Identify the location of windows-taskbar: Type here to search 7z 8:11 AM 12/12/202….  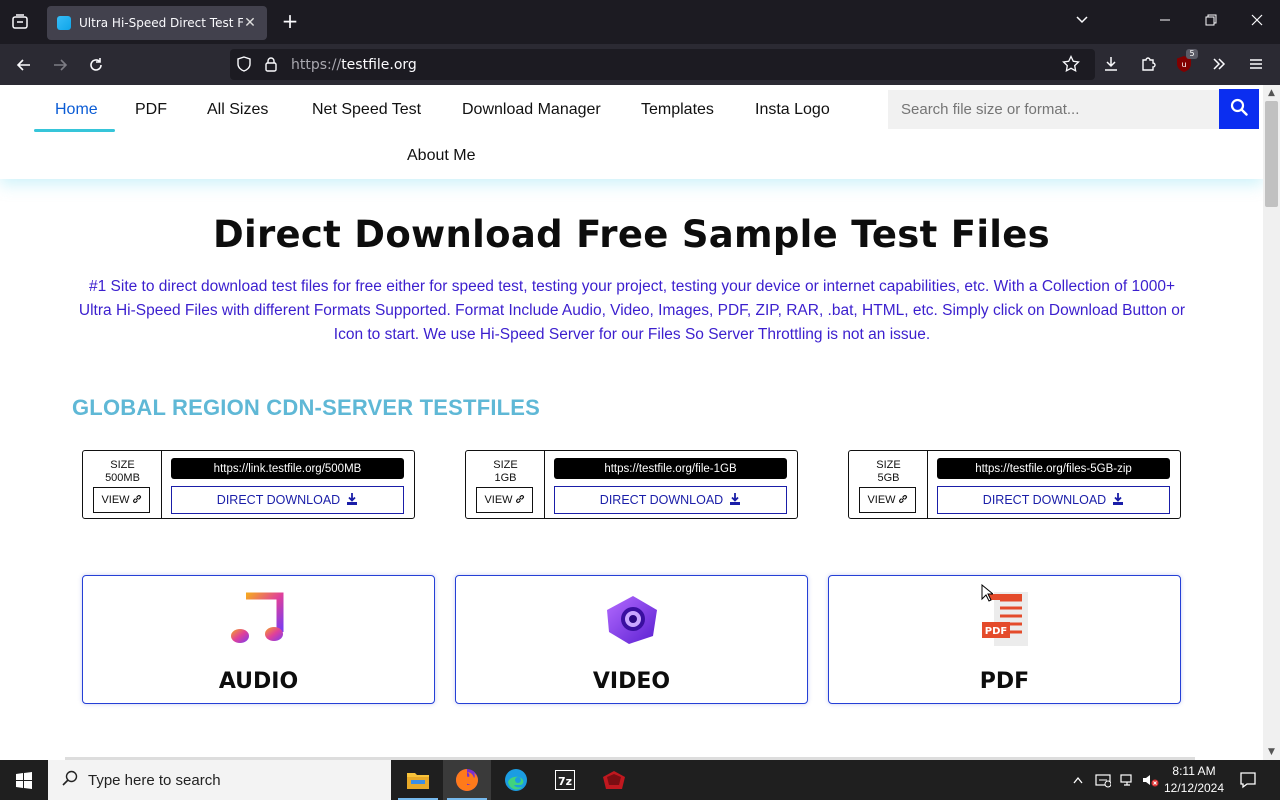
(640, 780).